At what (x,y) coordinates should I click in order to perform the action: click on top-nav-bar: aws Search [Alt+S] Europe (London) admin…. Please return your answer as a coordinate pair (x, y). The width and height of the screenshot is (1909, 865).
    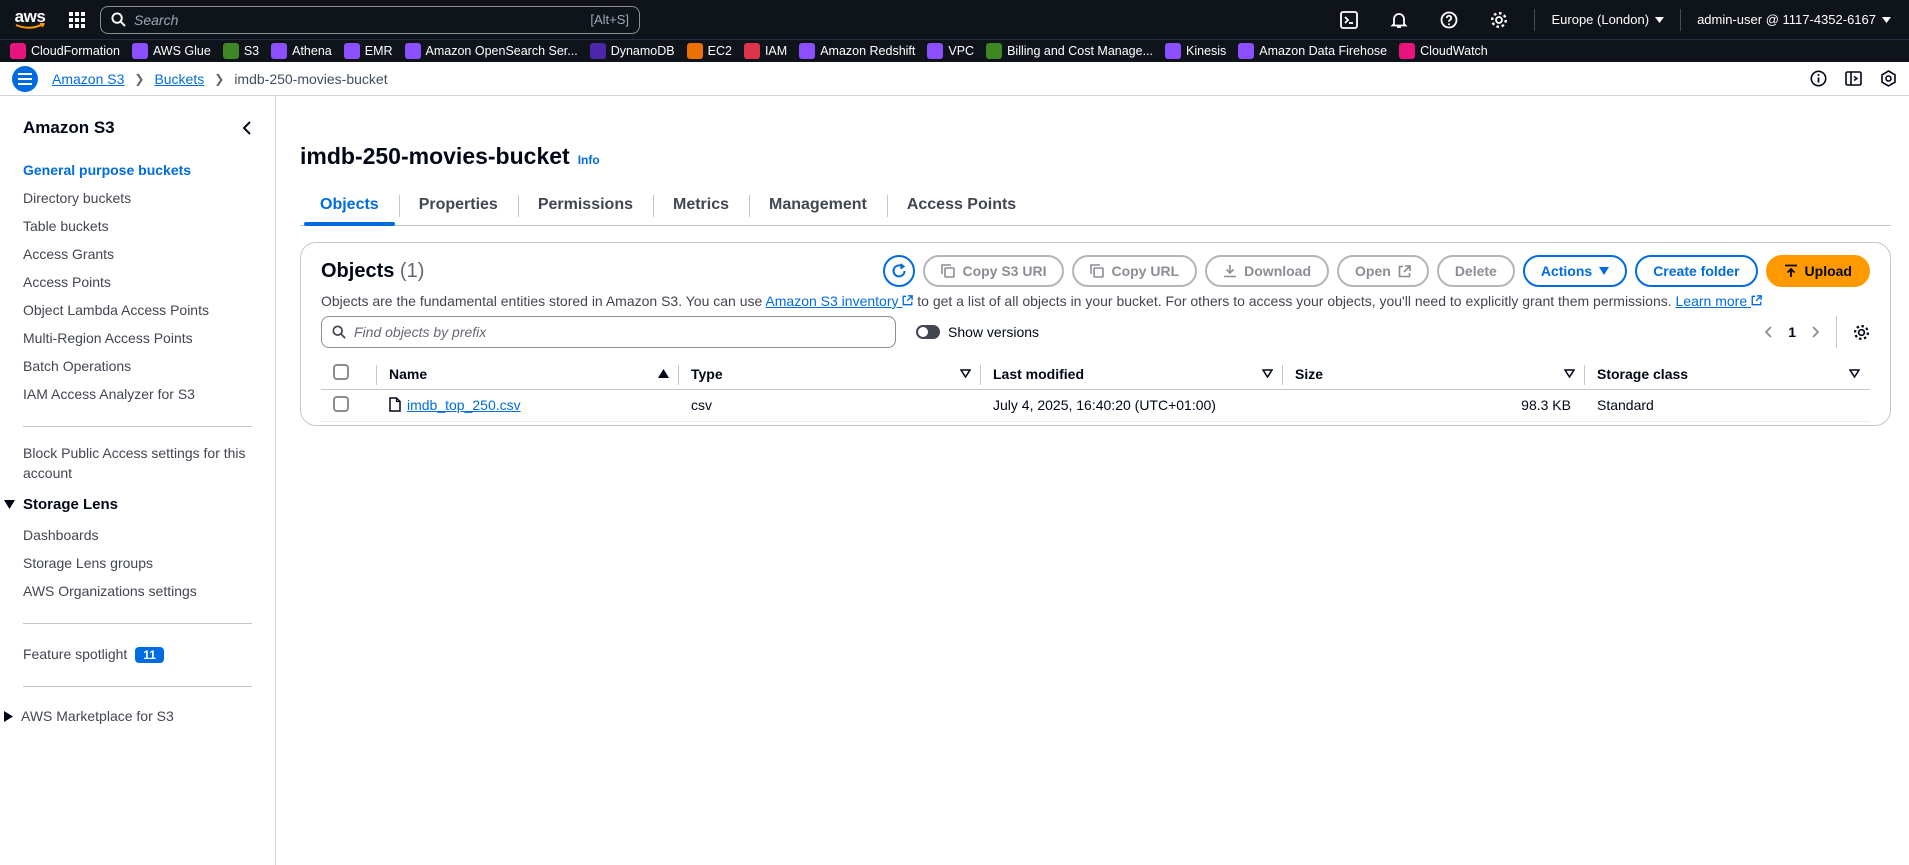
    Looking at the image, I should click on (954, 19).